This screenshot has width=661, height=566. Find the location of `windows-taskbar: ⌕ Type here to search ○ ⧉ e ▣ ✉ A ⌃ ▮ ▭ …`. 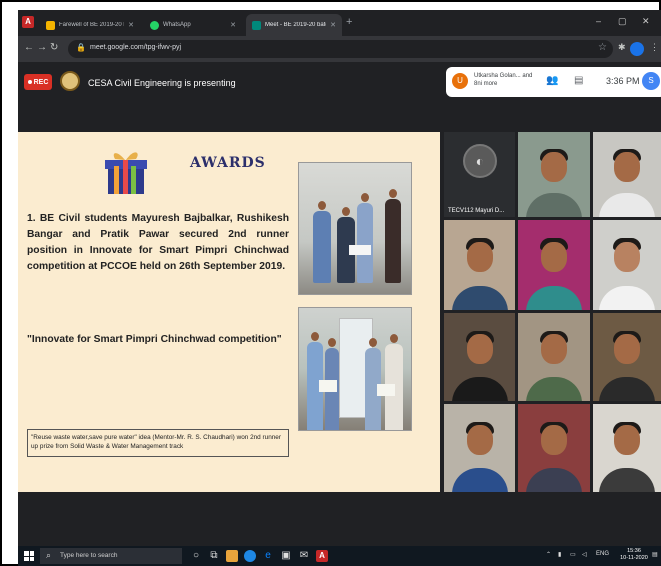

windows-taskbar: ⌕ Type here to search ○ ⧉ e ▣ ✉ A ⌃ ▮ ▭ … is located at coordinates (339, 556).